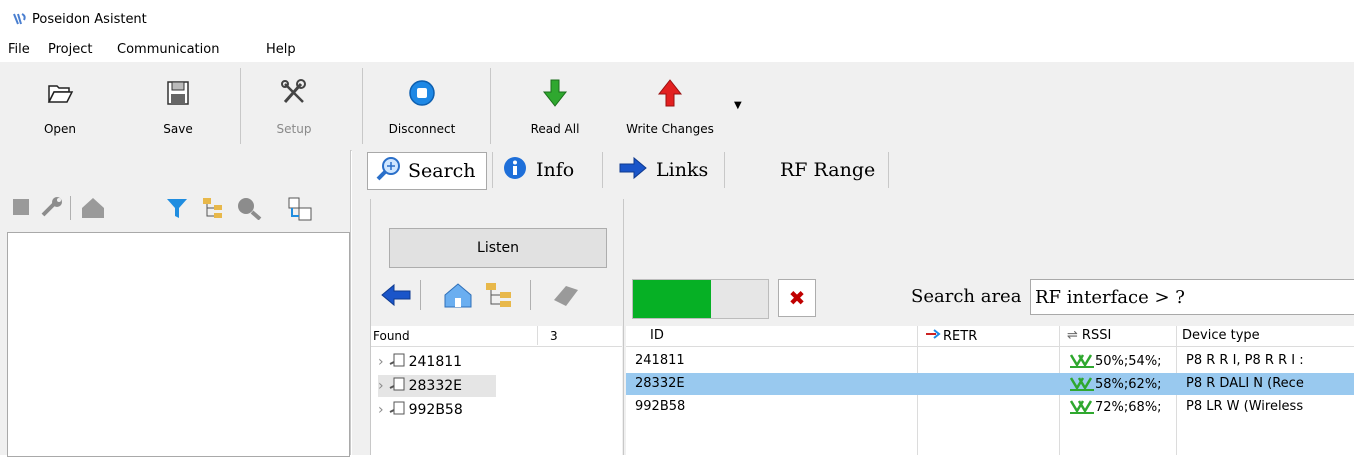 Image resolution: width=1354 pixels, height=457 pixels. What do you see at coordinates (281, 49) in the screenshot?
I see `menu-help: Help` at bounding box center [281, 49].